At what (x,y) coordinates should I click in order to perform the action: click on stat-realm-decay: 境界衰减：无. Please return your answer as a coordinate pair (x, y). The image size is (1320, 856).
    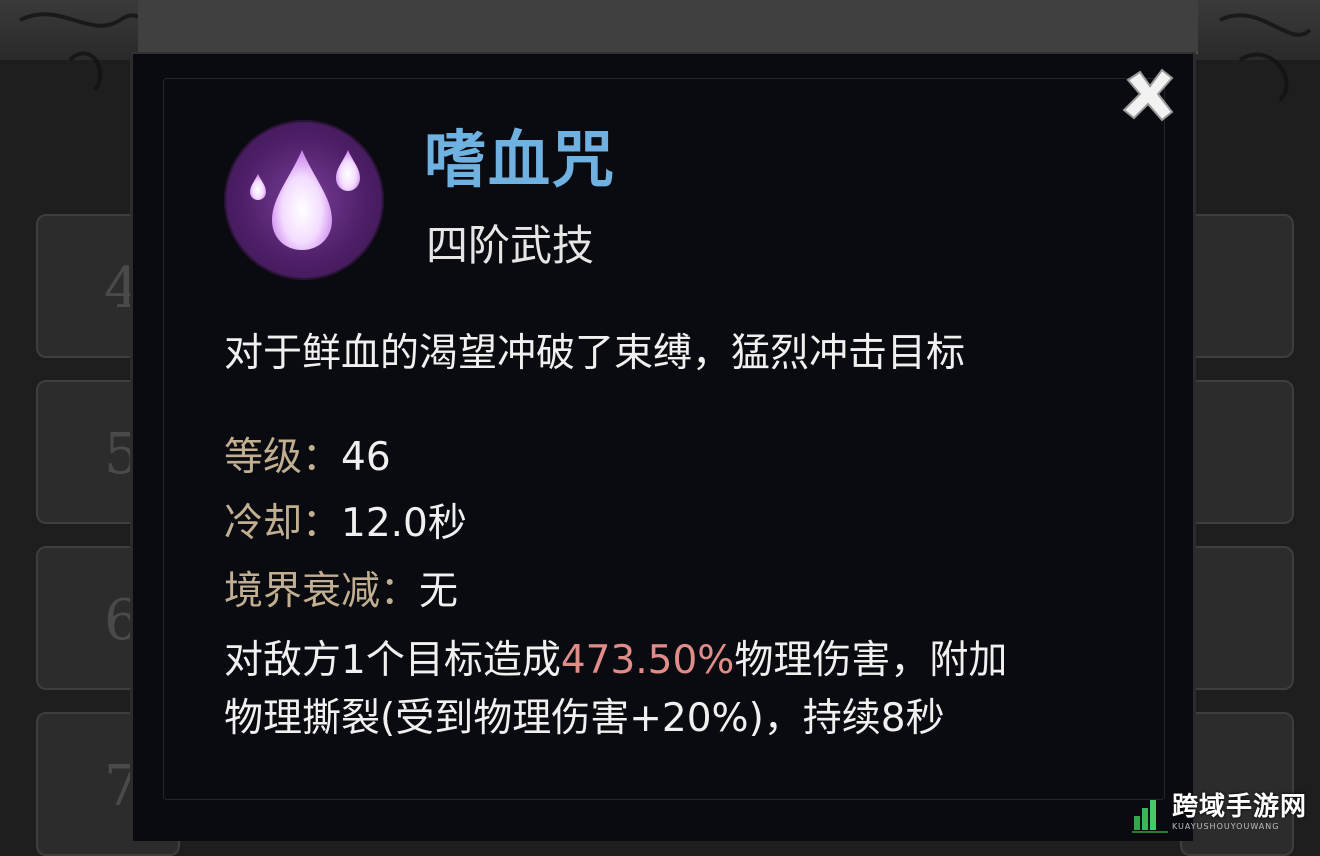
    Looking at the image, I should click on (341, 592).